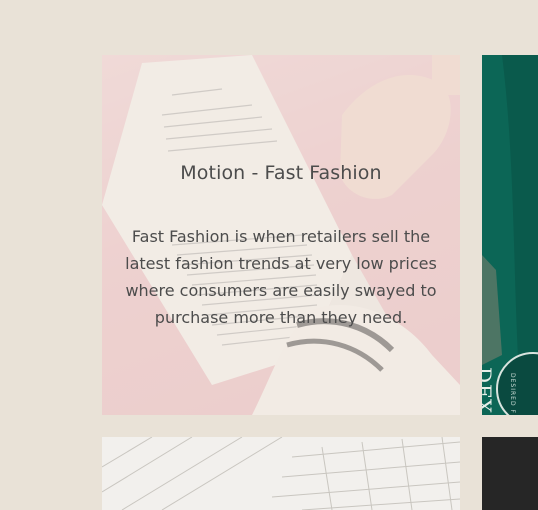 This screenshot has width=538, height=510. I want to click on project-title: Motion - Fast Fashion, so click(281, 173).